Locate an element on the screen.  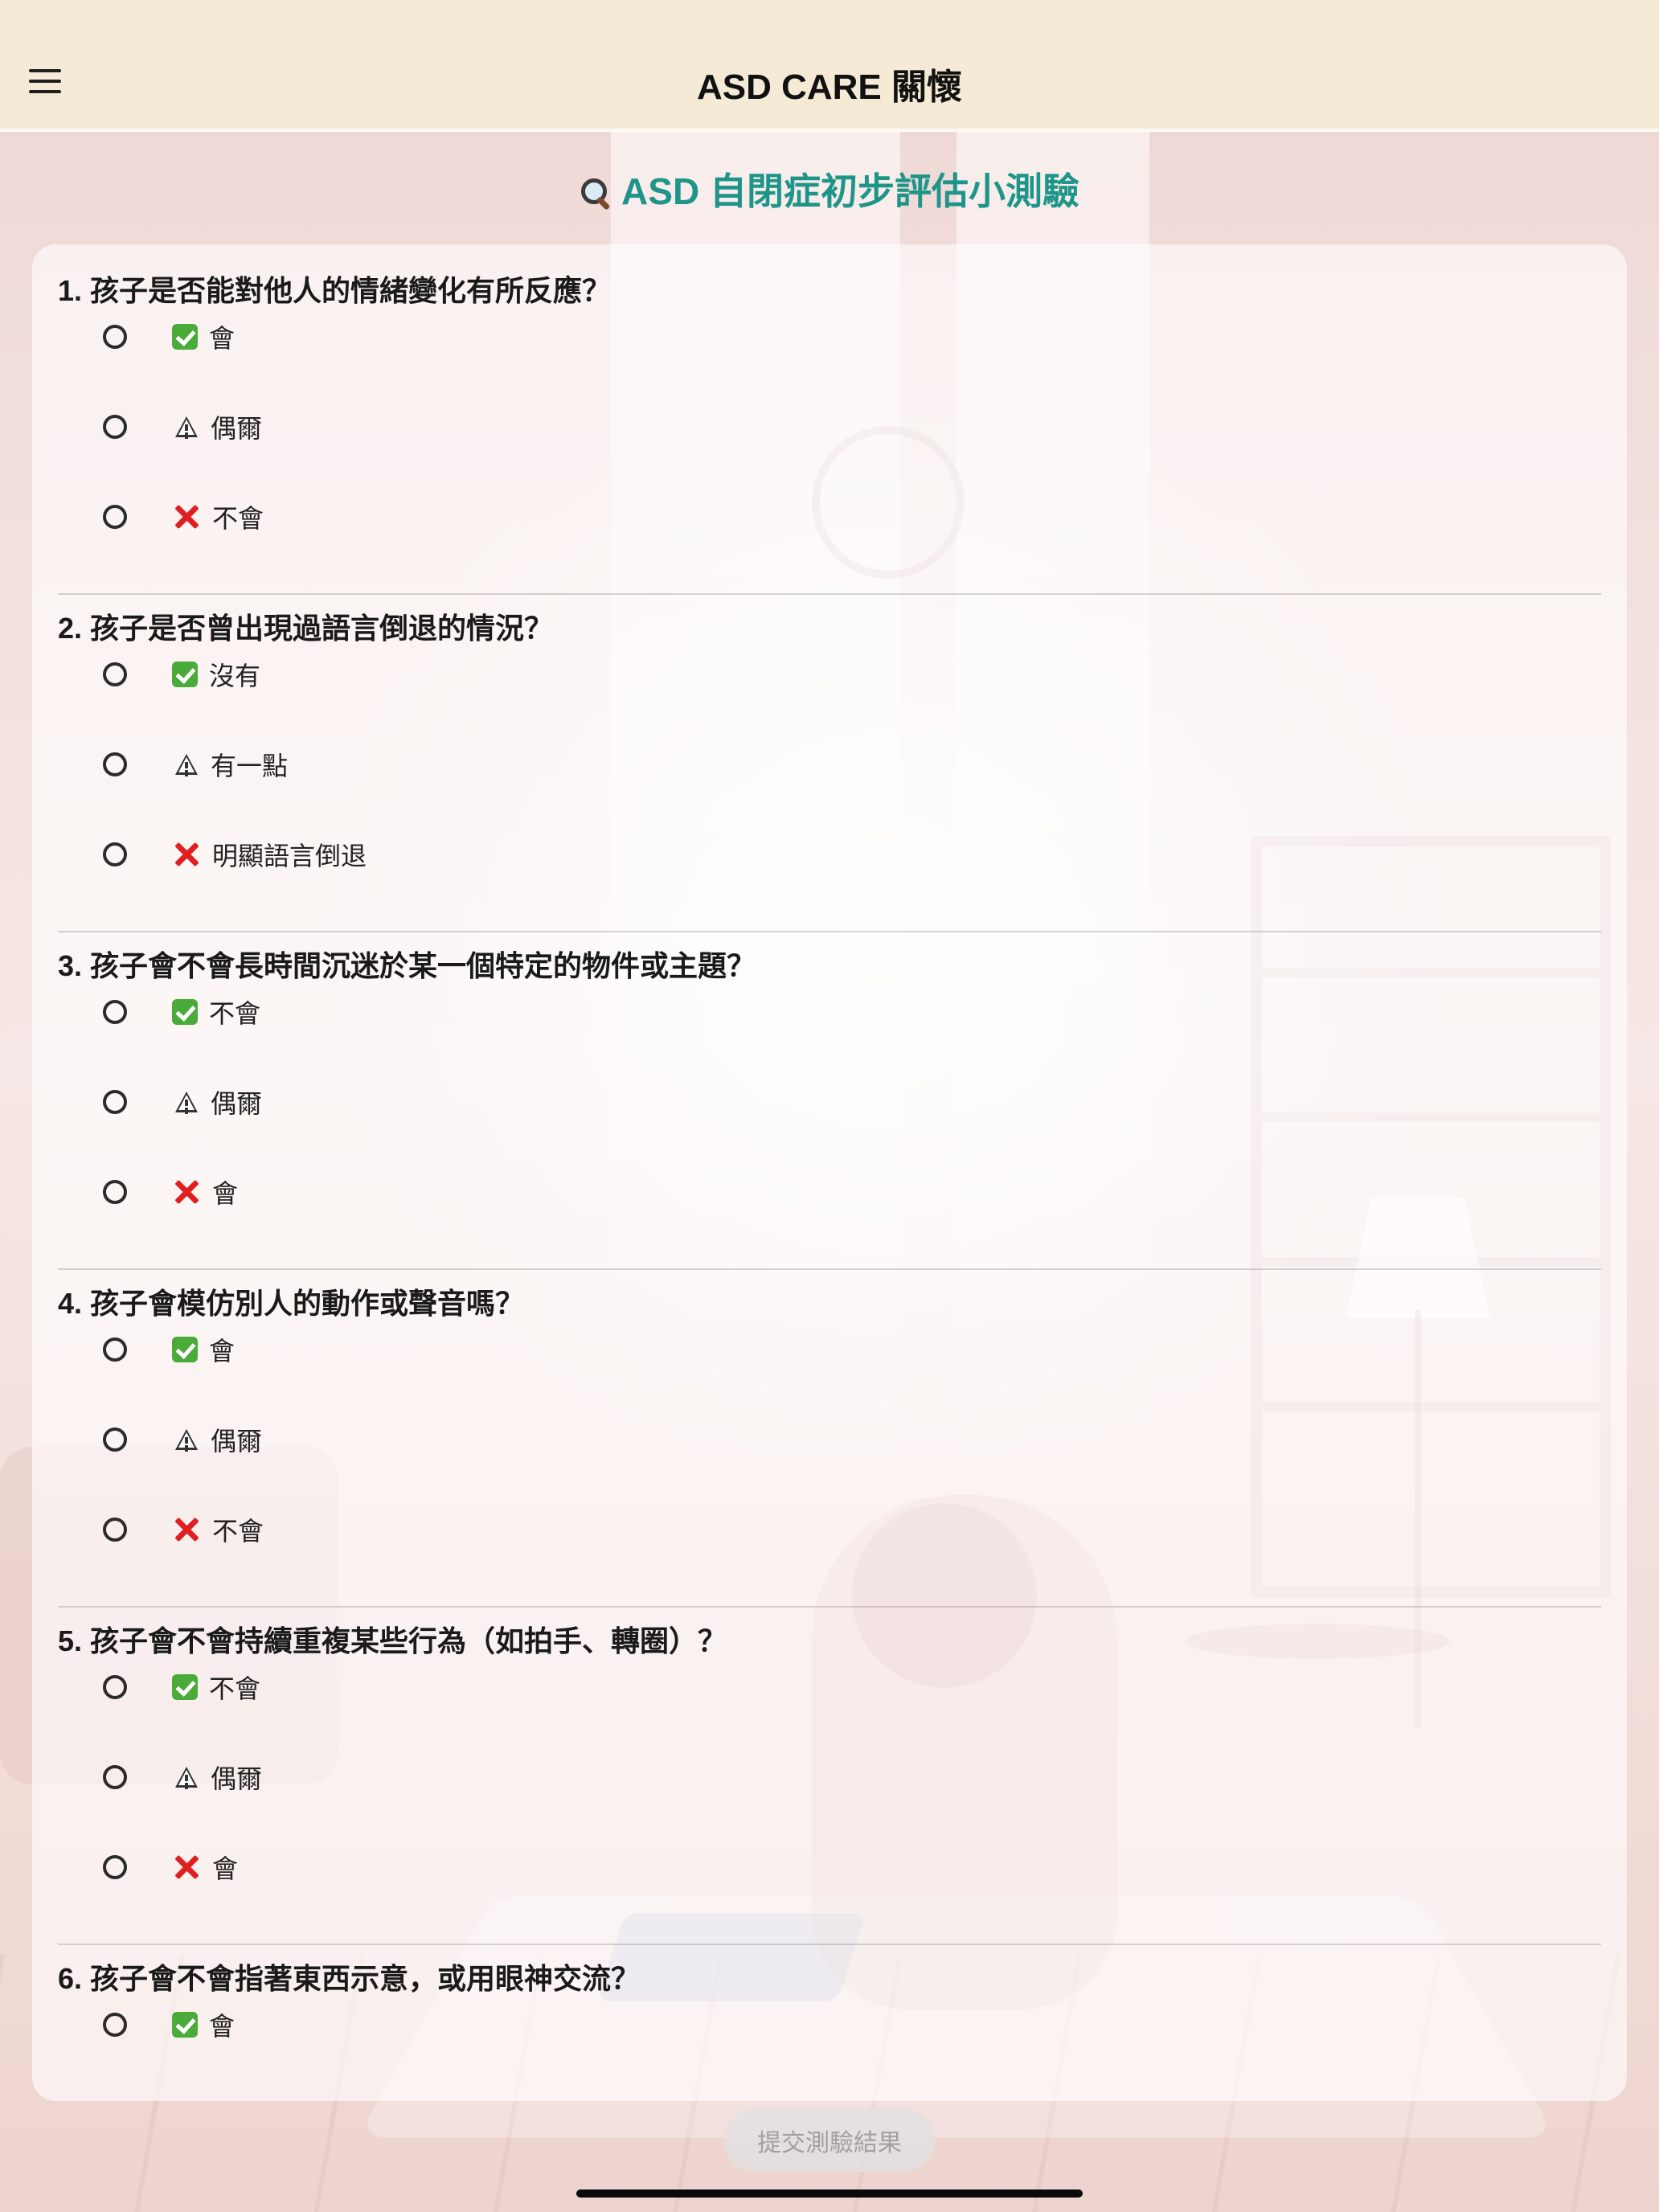
option-1-2: 偶爾 is located at coordinates (384, 427).